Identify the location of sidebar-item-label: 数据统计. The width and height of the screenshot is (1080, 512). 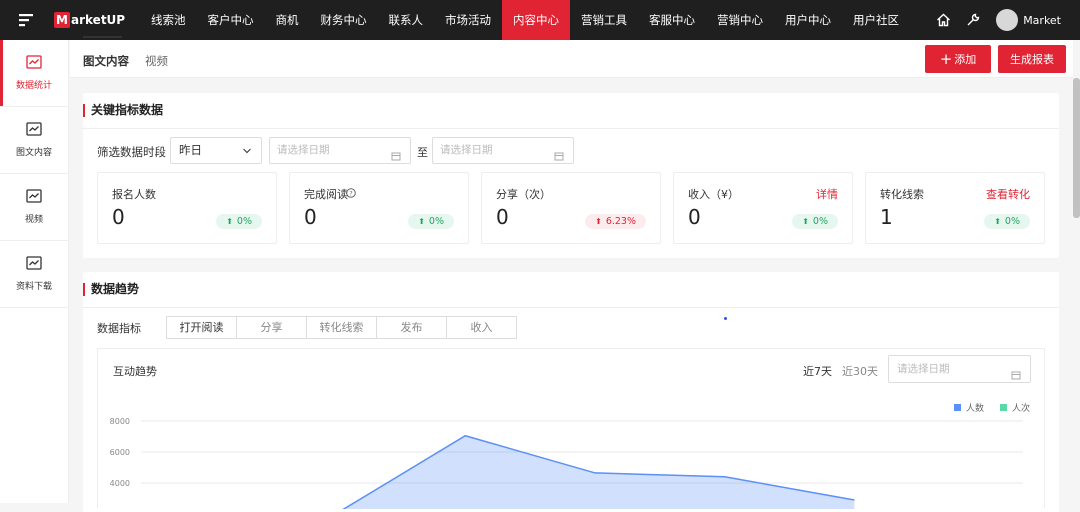
(34, 84).